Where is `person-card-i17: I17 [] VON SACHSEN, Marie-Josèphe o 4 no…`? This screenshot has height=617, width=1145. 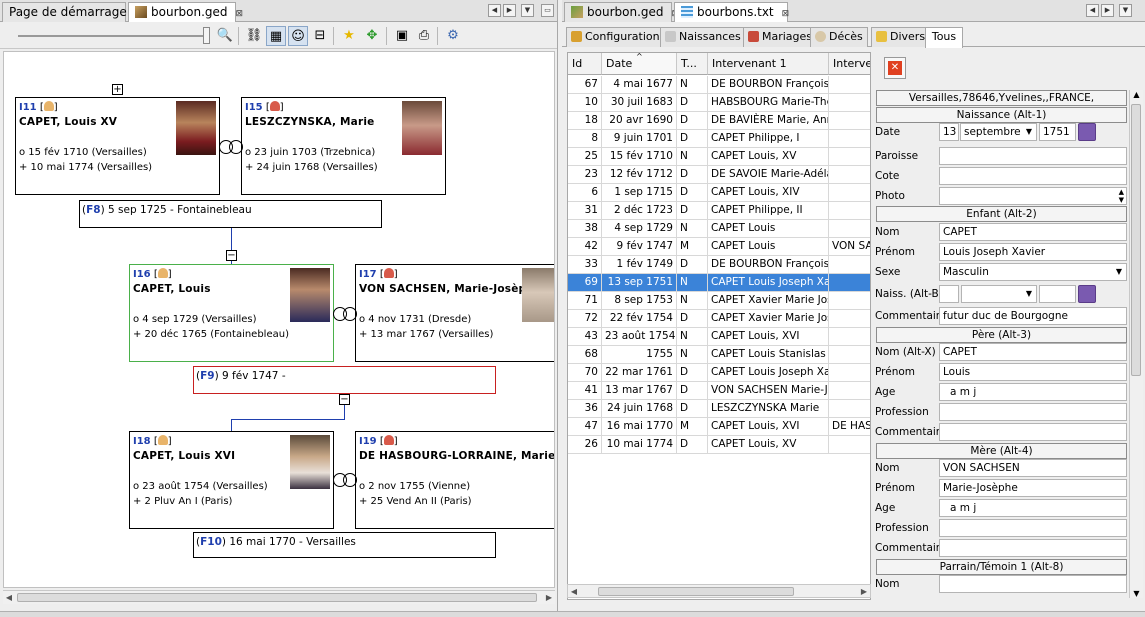
person-card-i17: I17 [] VON SACHSEN, Marie-Josèphe o 4 no… is located at coordinates (454, 313).